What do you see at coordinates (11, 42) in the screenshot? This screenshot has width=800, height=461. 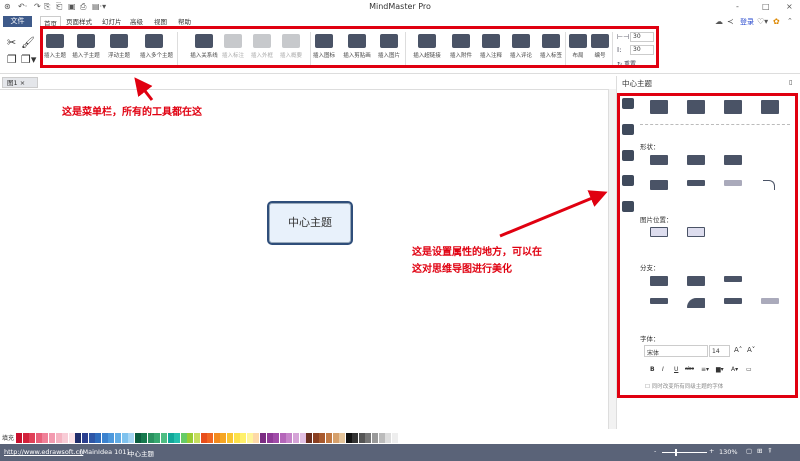 I see `cut-icon: ✂` at bounding box center [11, 42].